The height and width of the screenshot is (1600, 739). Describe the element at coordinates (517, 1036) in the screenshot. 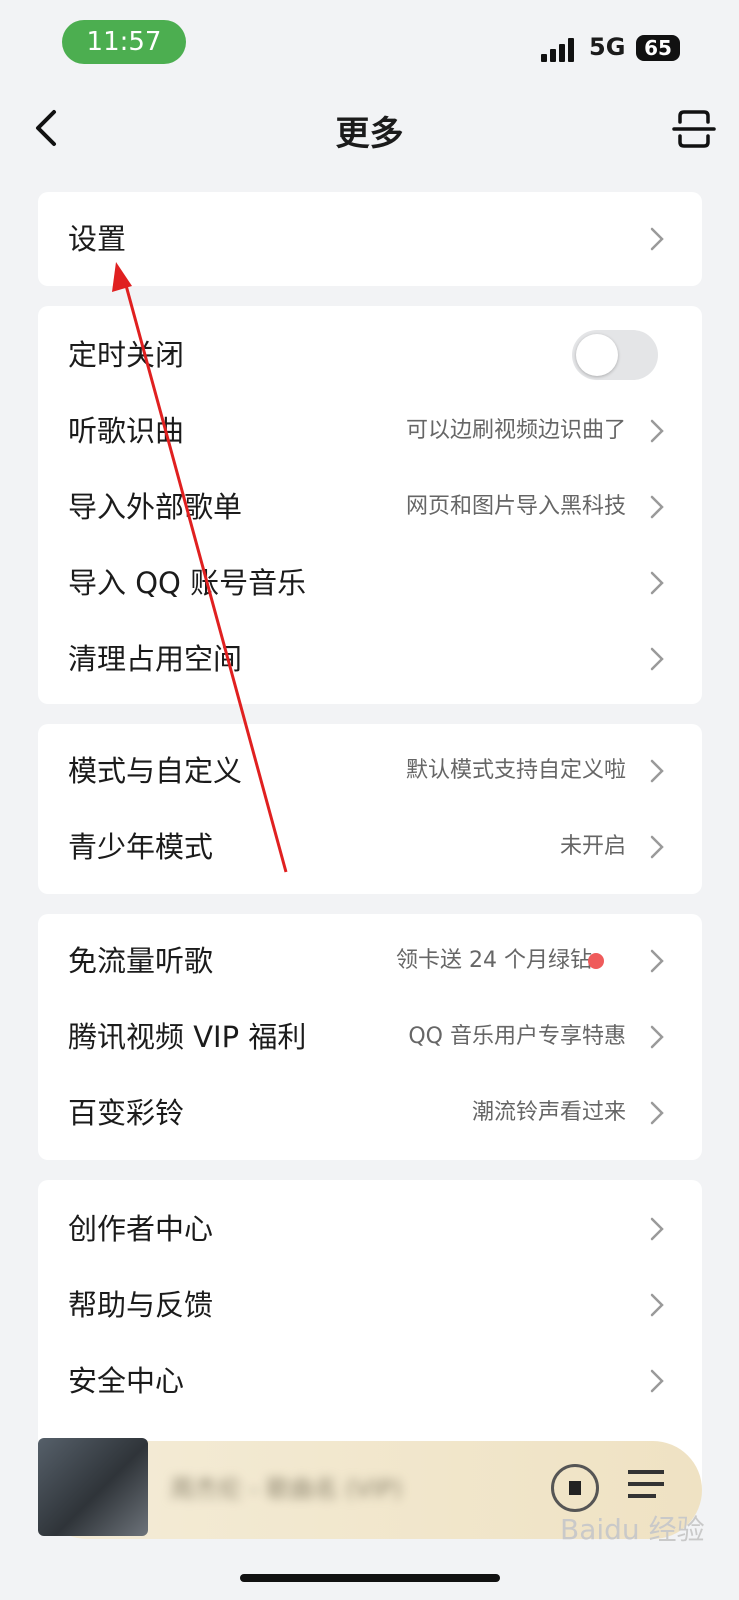

I see `row-value: QQ 音乐用户专享特惠` at that location.